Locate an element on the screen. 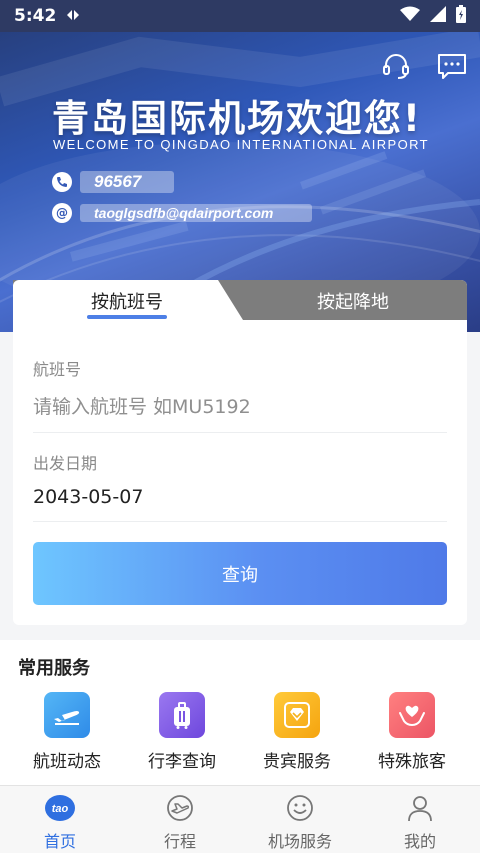 The height and width of the screenshot is (853, 480). battery-icon is located at coordinates (461, 16).